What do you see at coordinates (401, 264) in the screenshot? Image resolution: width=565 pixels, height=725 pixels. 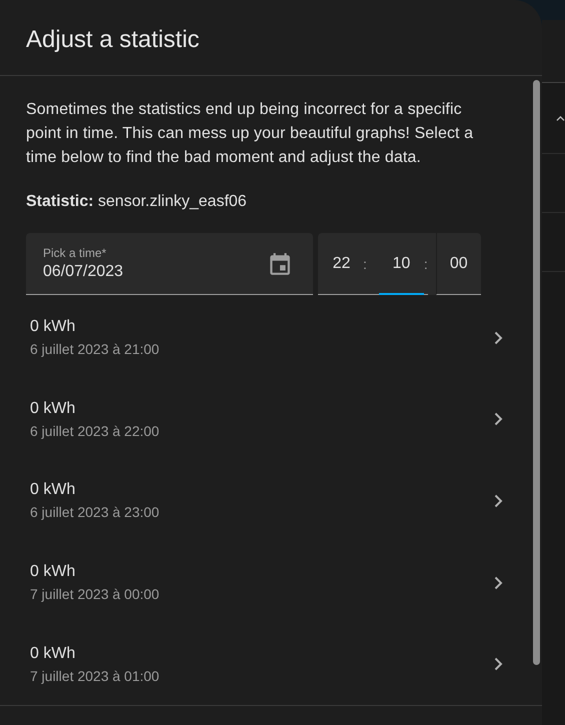 I see `time-segment: 10` at bounding box center [401, 264].